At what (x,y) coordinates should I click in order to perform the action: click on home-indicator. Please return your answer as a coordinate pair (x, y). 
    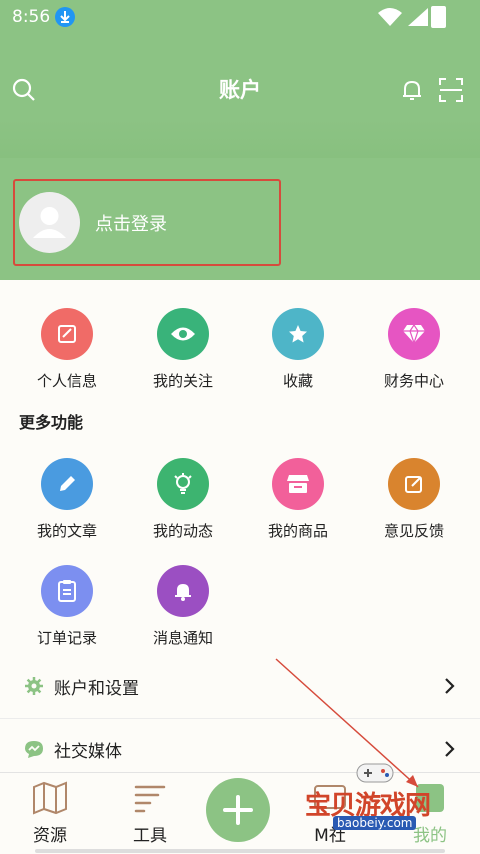
    Looking at the image, I should click on (240, 851).